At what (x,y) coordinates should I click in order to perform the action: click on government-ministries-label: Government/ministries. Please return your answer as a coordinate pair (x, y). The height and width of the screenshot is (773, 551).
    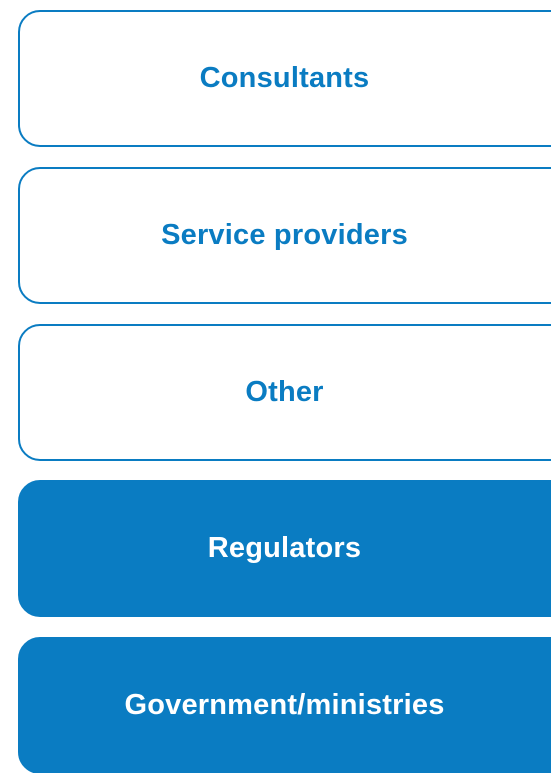
    Looking at the image, I should click on (284, 705).